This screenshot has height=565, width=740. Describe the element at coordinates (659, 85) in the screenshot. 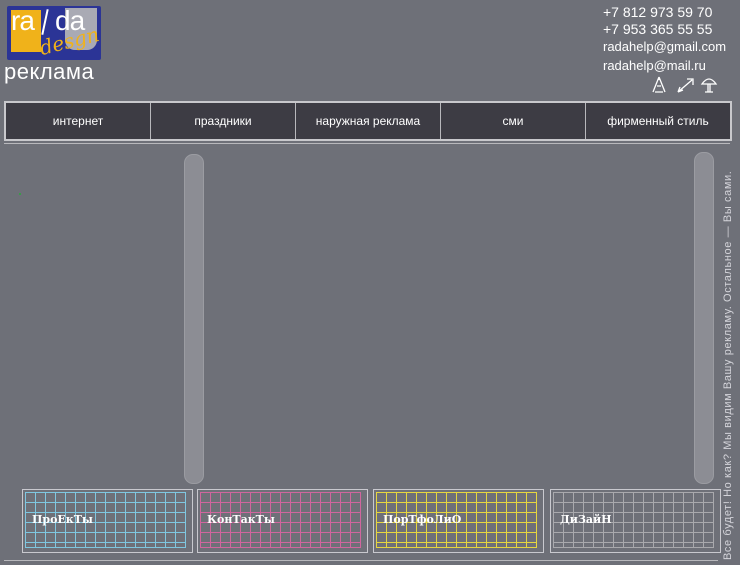

I see `tent-icon` at that location.